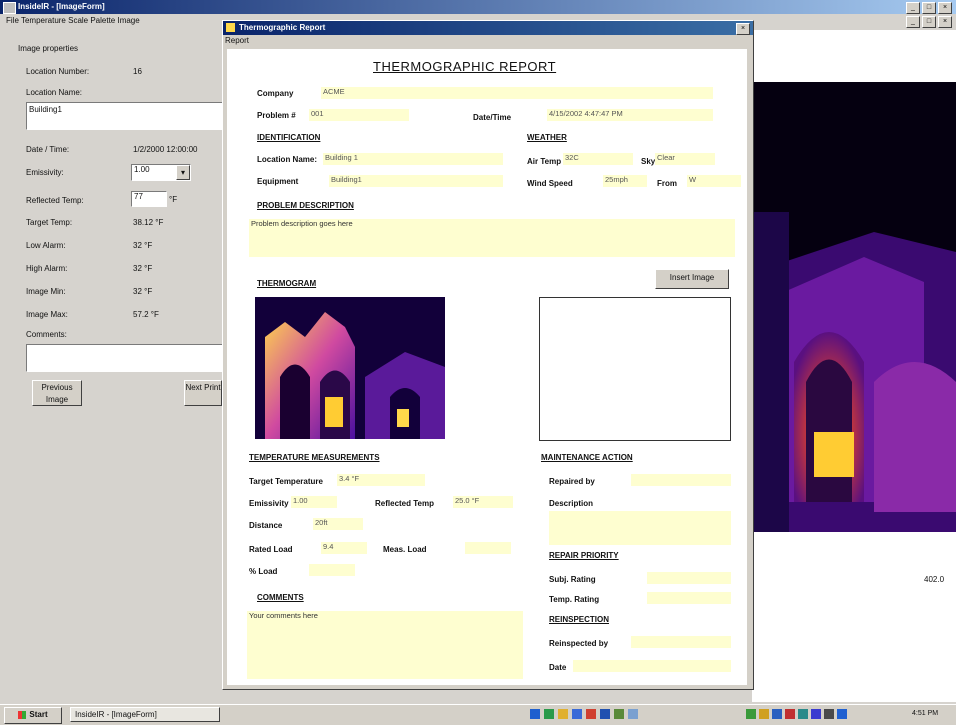 This screenshot has height=725, width=956. Describe the element at coordinates (125, 116) in the screenshot. I see `location-name-field: Building1` at that location.